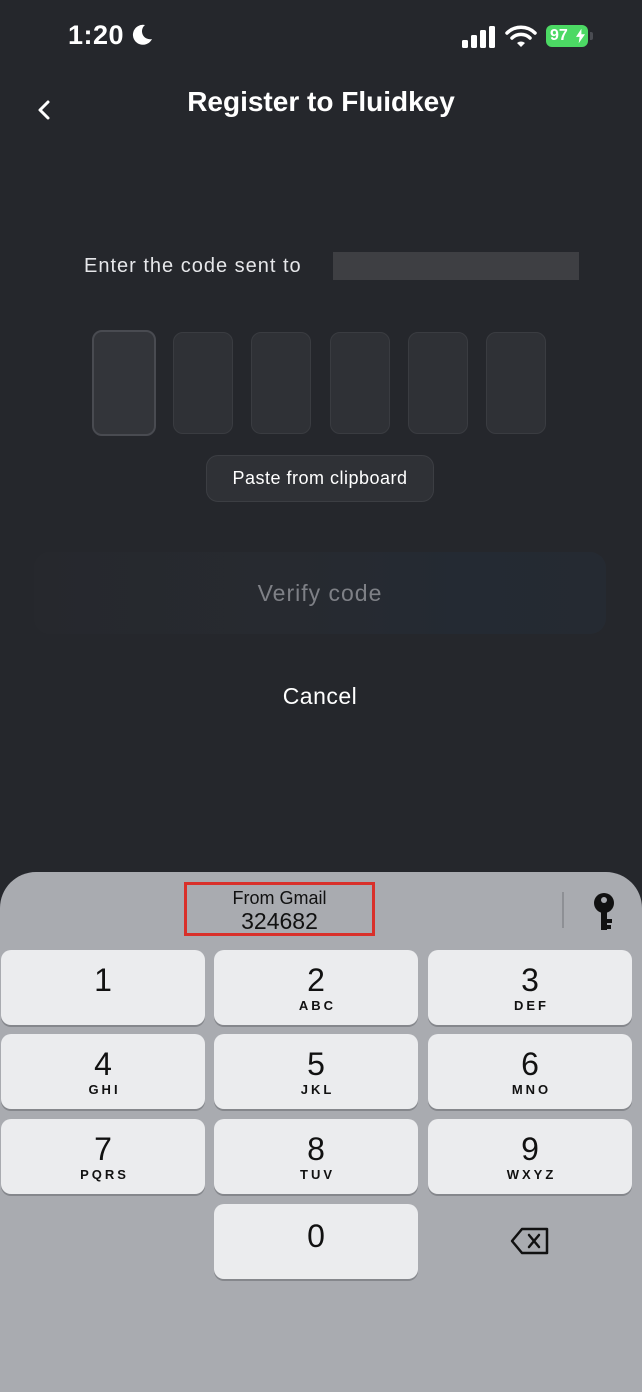 The width and height of the screenshot is (642, 1392). I want to click on wifi-icon, so click(521, 36).